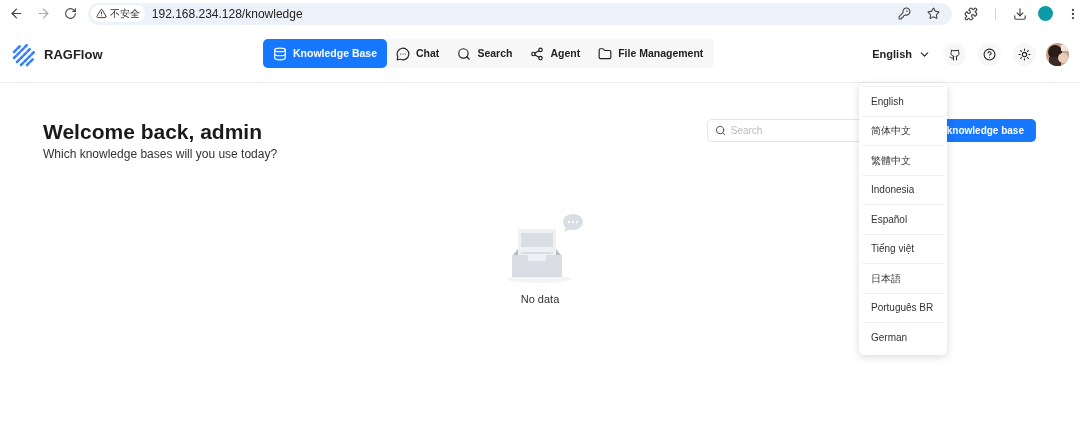 This screenshot has width=1080, height=432. I want to click on security-label: 不安全, so click(124, 14).